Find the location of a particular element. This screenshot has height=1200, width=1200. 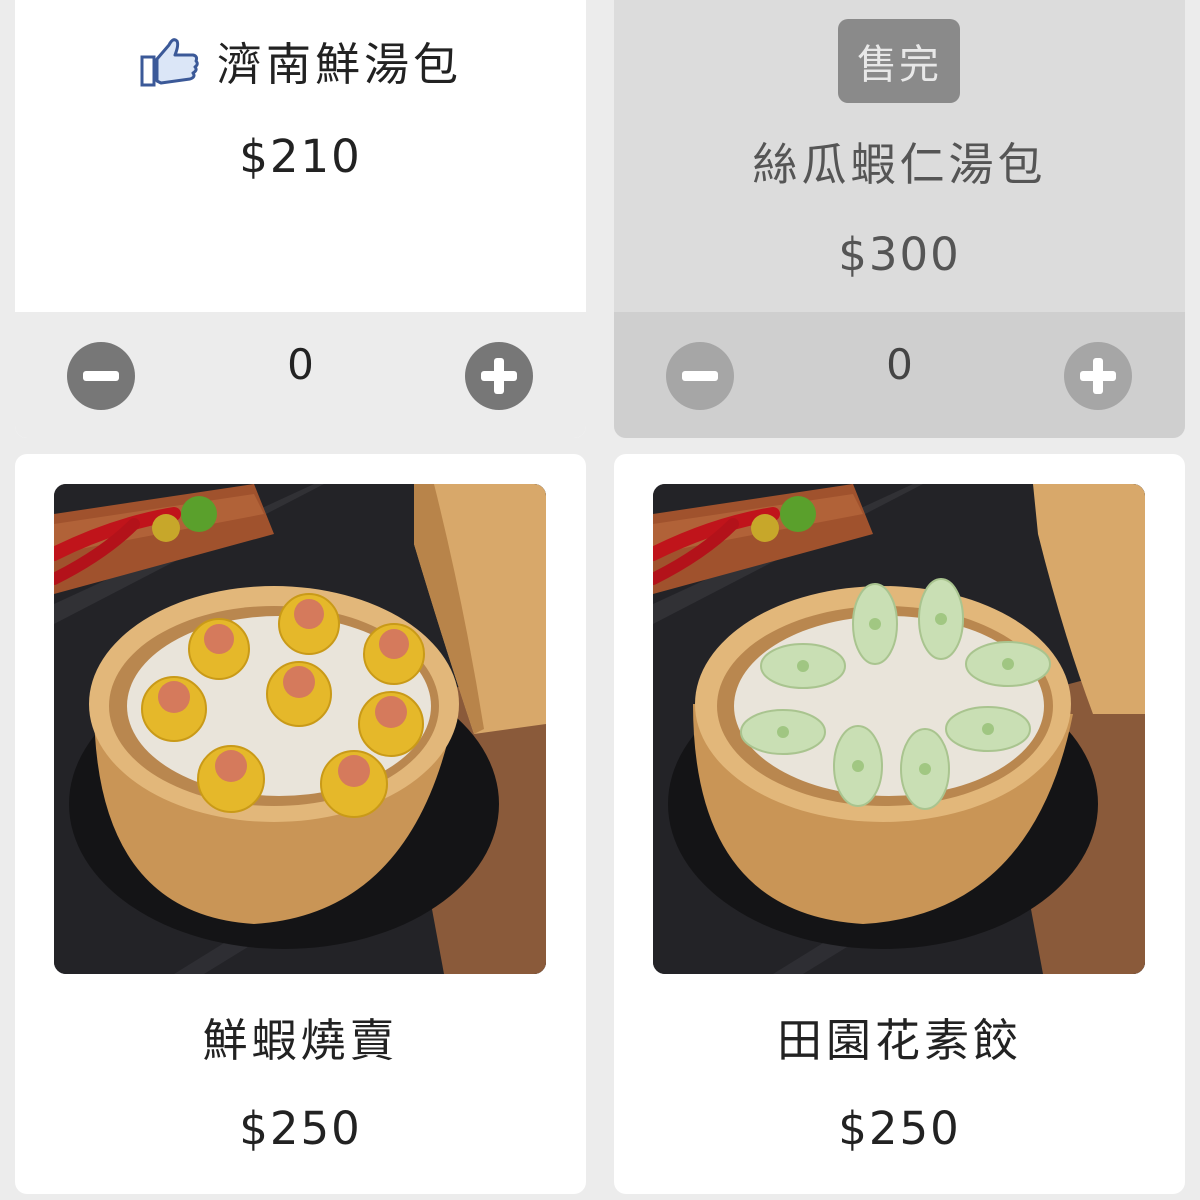

item-name: 田園花素餃 is located at coordinates (899, 1040).